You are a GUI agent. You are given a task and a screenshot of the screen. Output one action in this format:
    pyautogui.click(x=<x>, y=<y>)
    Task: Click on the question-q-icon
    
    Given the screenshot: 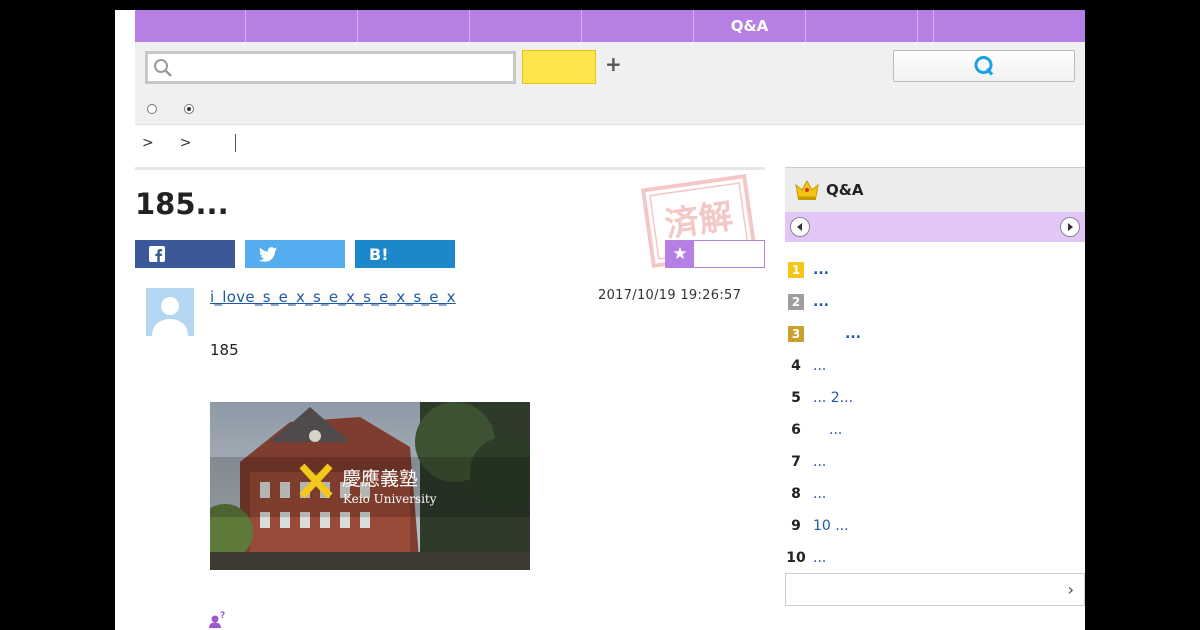 What is the action you would take?
    pyautogui.click(x=984, y=66)
    